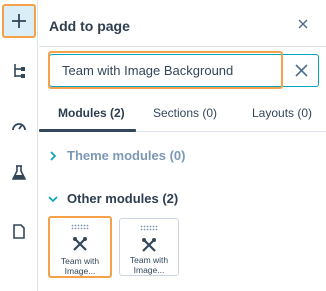 The width and height of the screenshot is (326, 291). Describe the element at coordinates (89, 26) in the screenshot. I see `panel-title: Add to page` at that location.